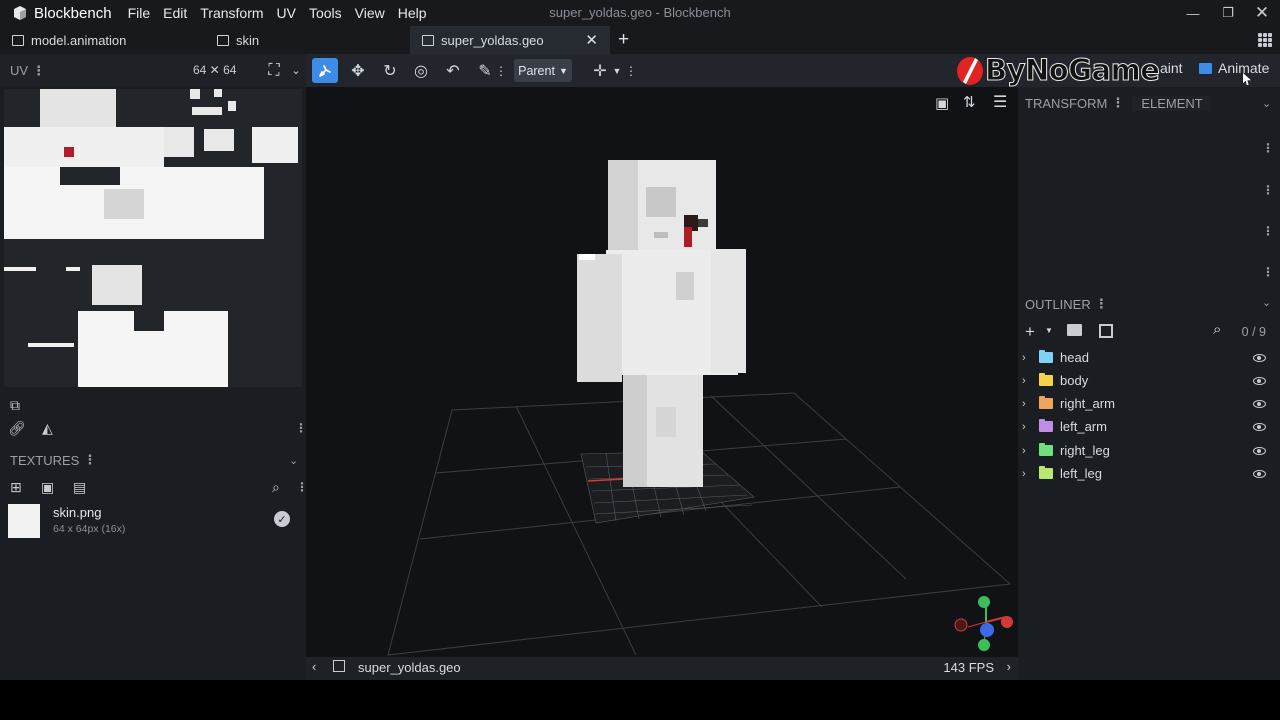  What do you see at coordinates (1074, 330) in the screenshot?
I see `add-group-icon` at bounding box center [1074, 330].